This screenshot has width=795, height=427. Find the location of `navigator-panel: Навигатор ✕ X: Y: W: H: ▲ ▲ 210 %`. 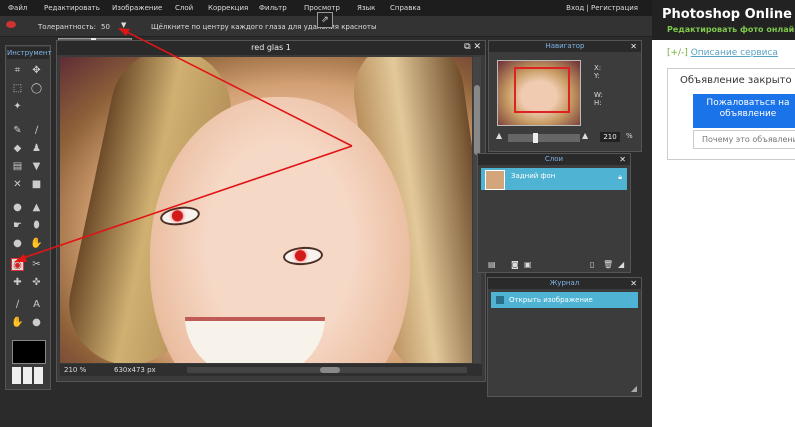

navigator-panel: Навигатор ✕ X: Y: W: H: ▲ ▲ 210 % is located at coordinates (565, 96).